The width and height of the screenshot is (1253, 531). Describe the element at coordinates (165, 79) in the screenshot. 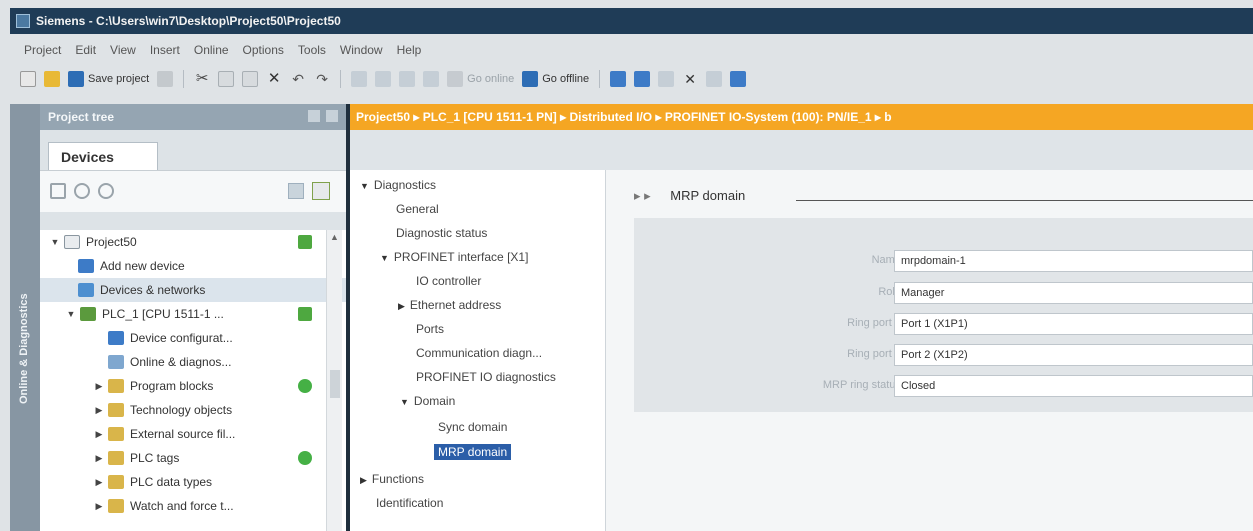

I see `print-icon` at that location.